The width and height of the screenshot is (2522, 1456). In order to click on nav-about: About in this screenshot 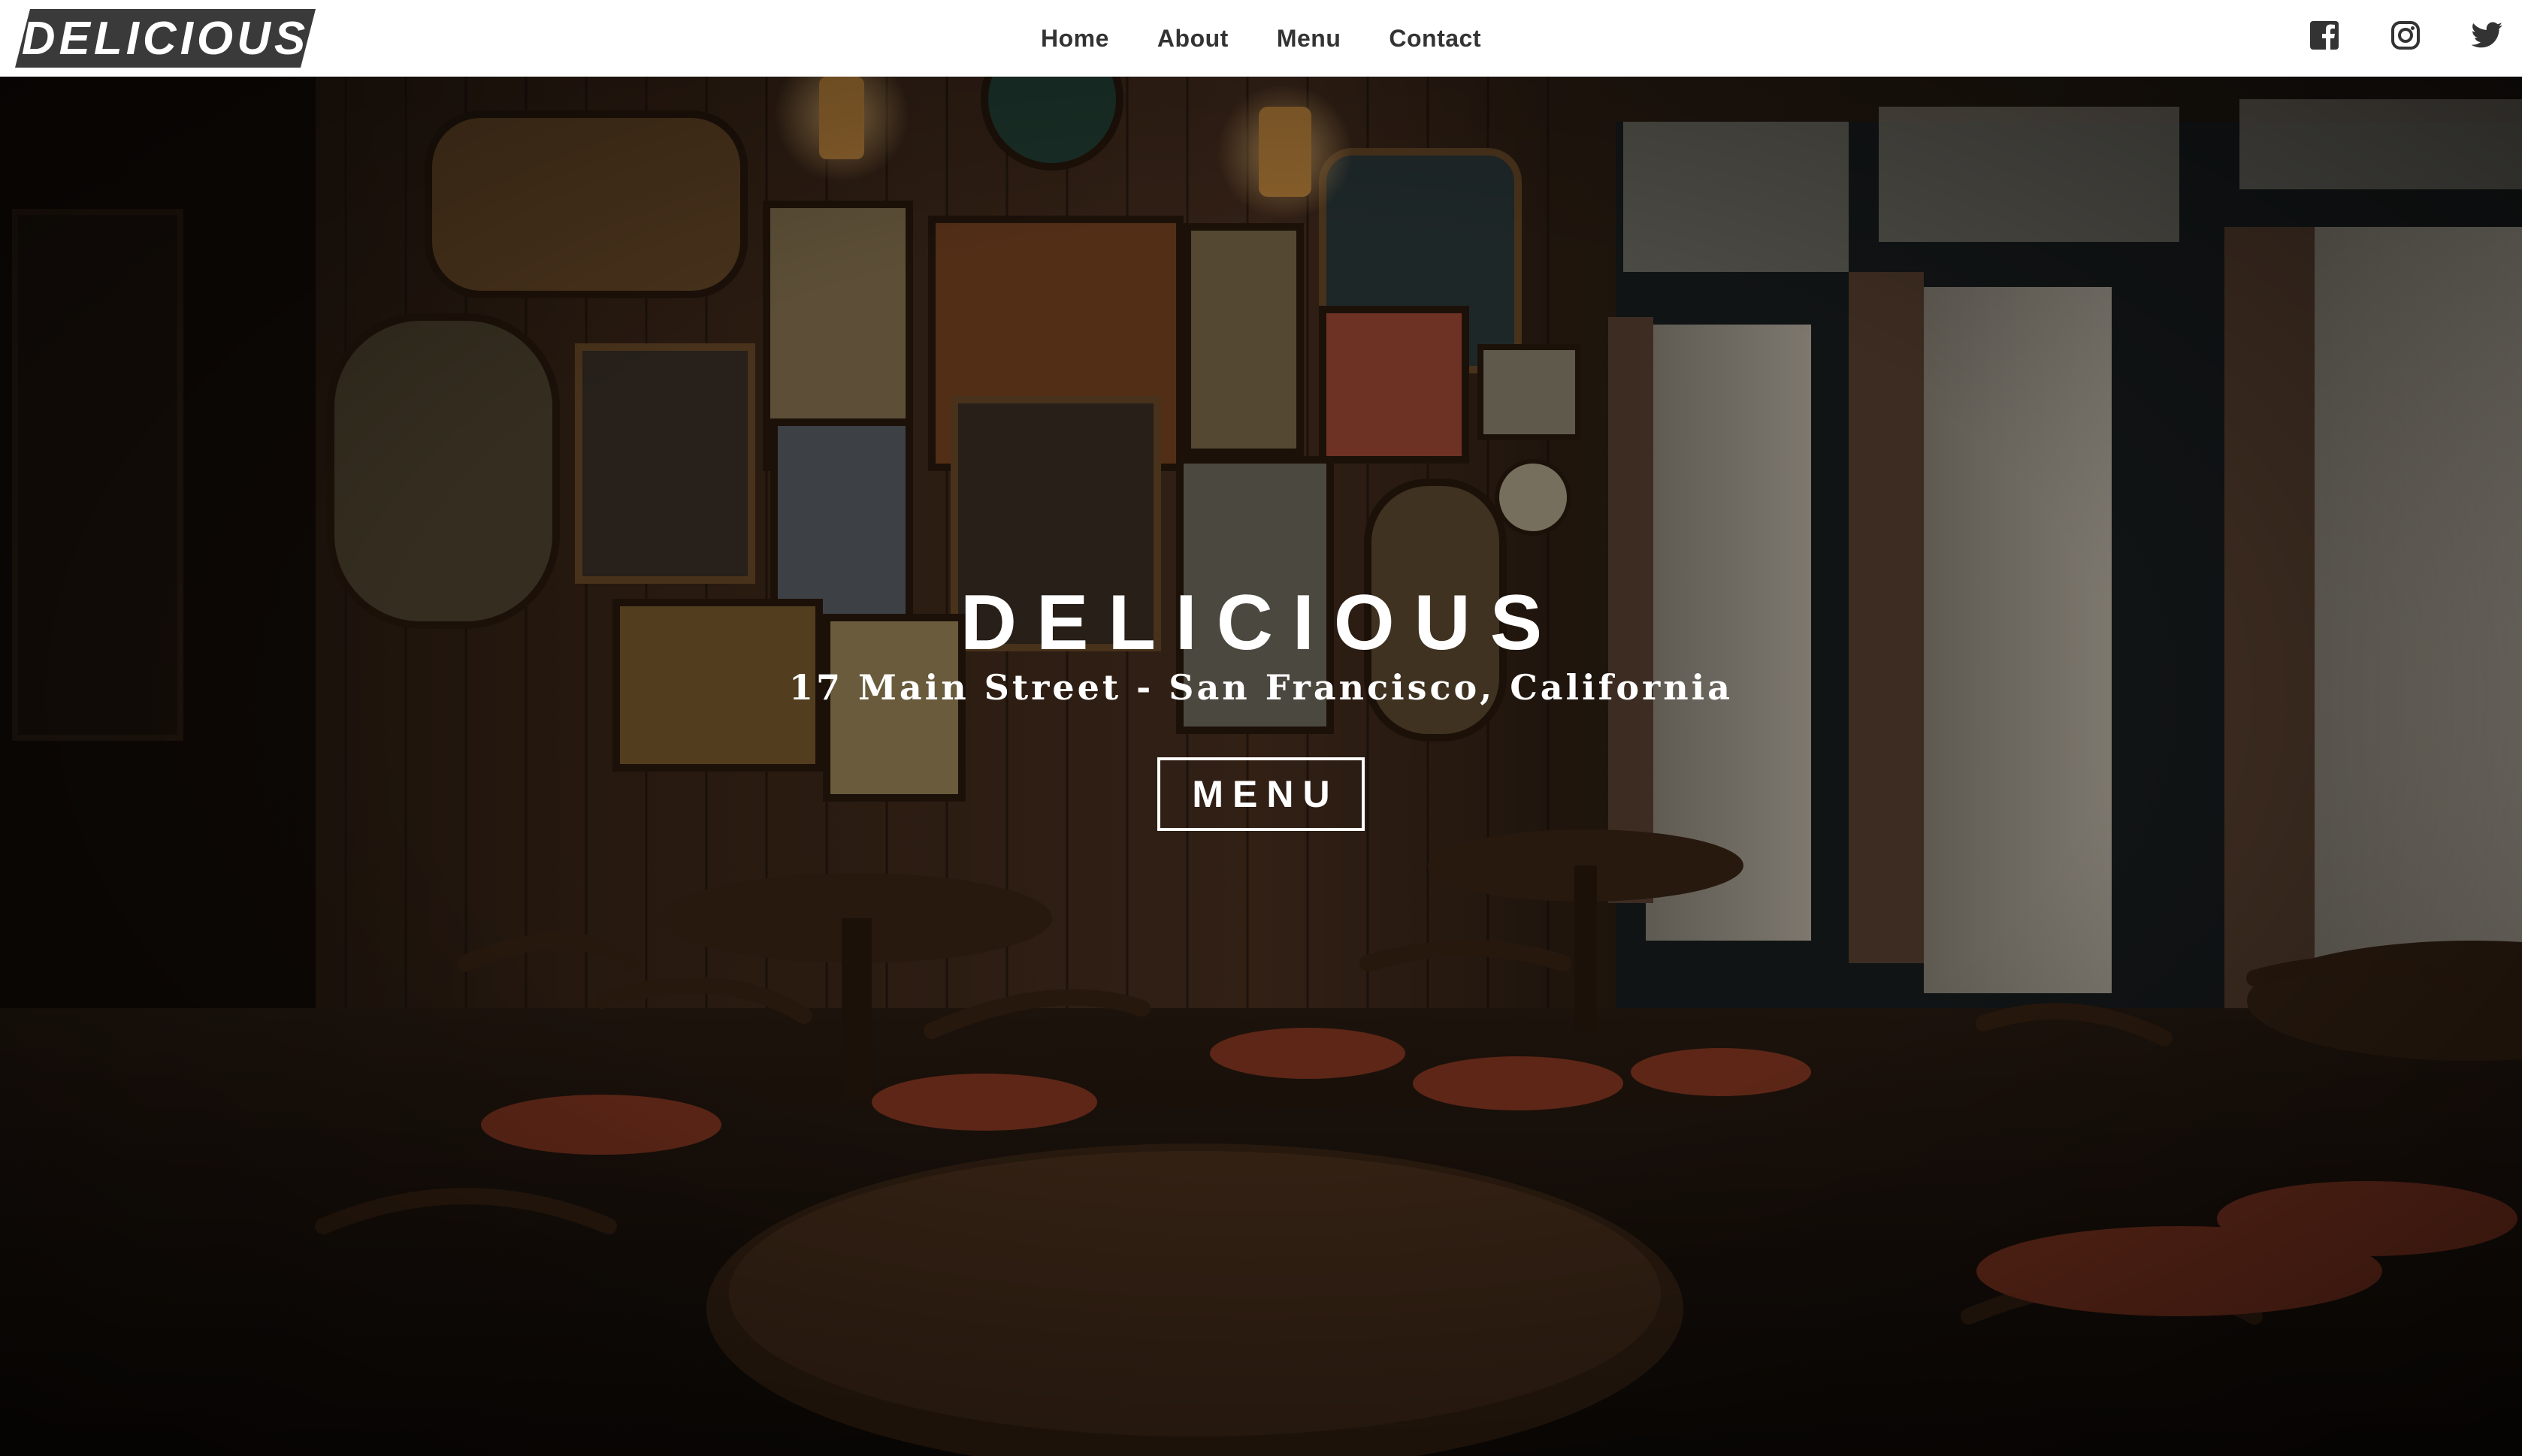, I will do `click(1193, 39)`.